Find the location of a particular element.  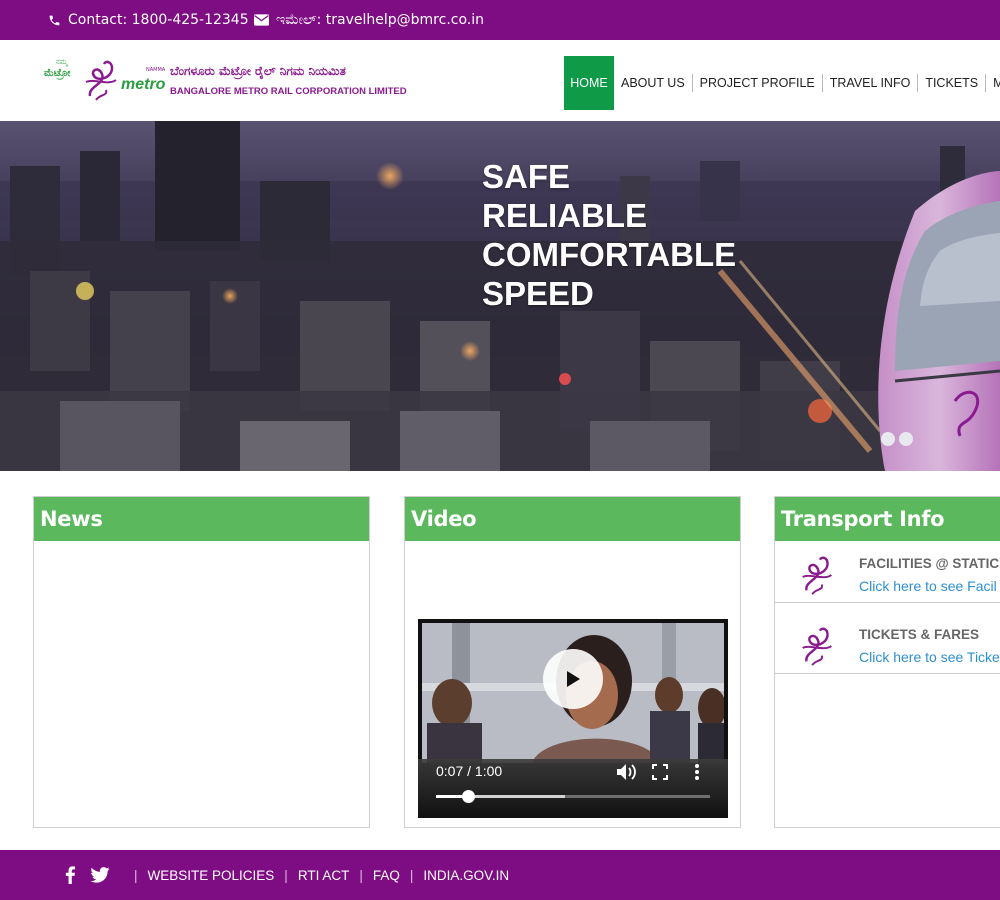

nav-about-us: ABOUT US is located at coordinates (653, 83).